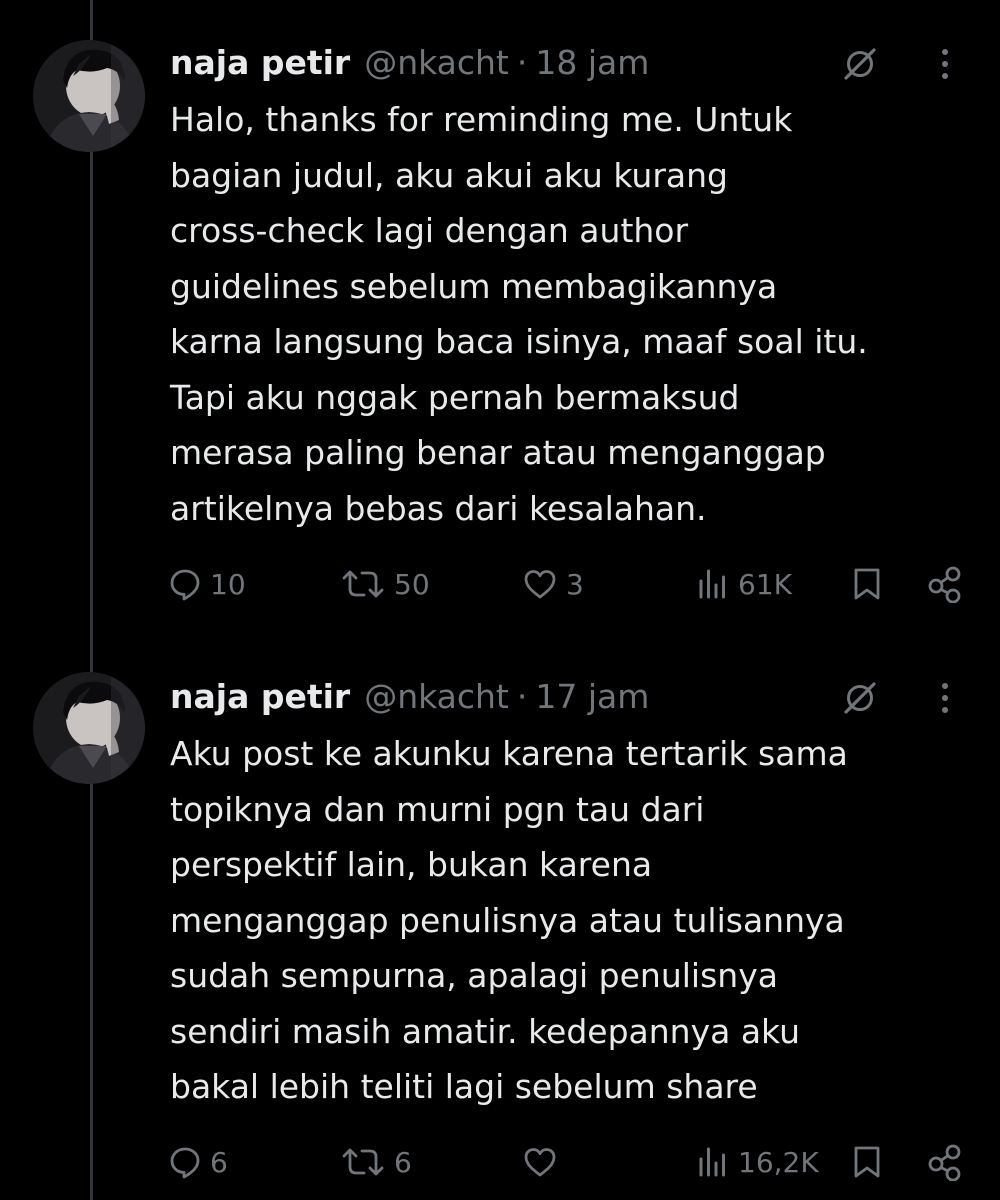 This screenshot has height=1200, width=1000. Describe the element at coordinates (474, 286) in the screenshot. I see `tweet-text-line: guidelines sebelum membagikannya` at that location.